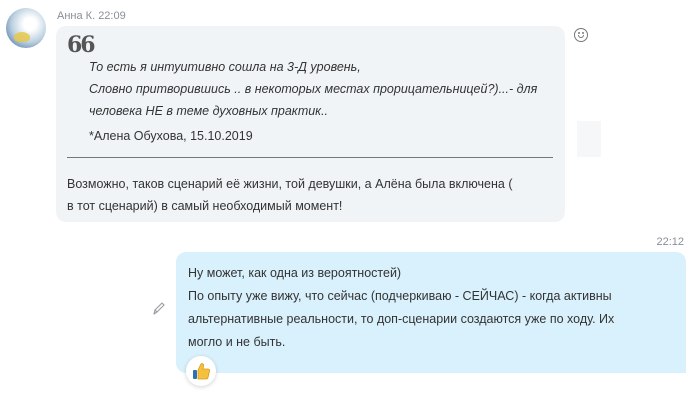  What do you see at coordinates (589, 139) in the screenshot?
I see `hover-action-area` at bounding box center [589, 139].